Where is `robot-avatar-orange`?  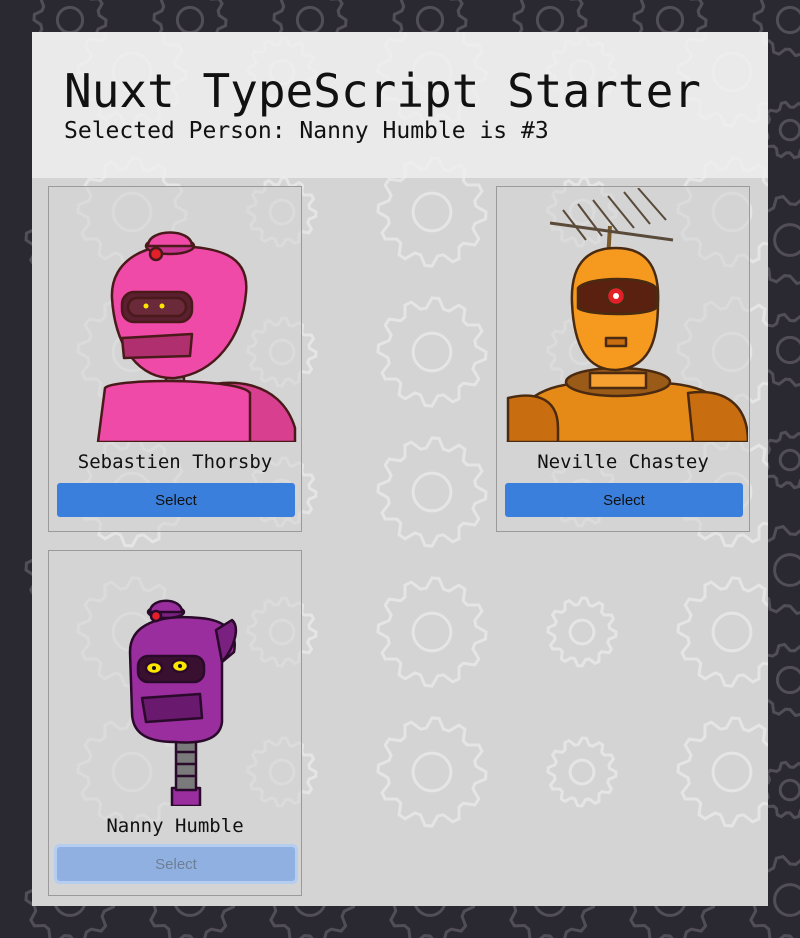 robot-avatar-orange is located at coordinates (623, 315).